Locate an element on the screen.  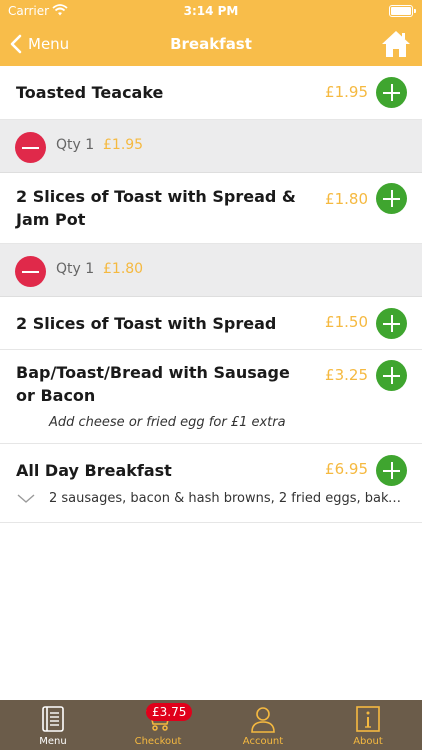
cart-total-badge: £3.75 is located at coordinates (169, 712).